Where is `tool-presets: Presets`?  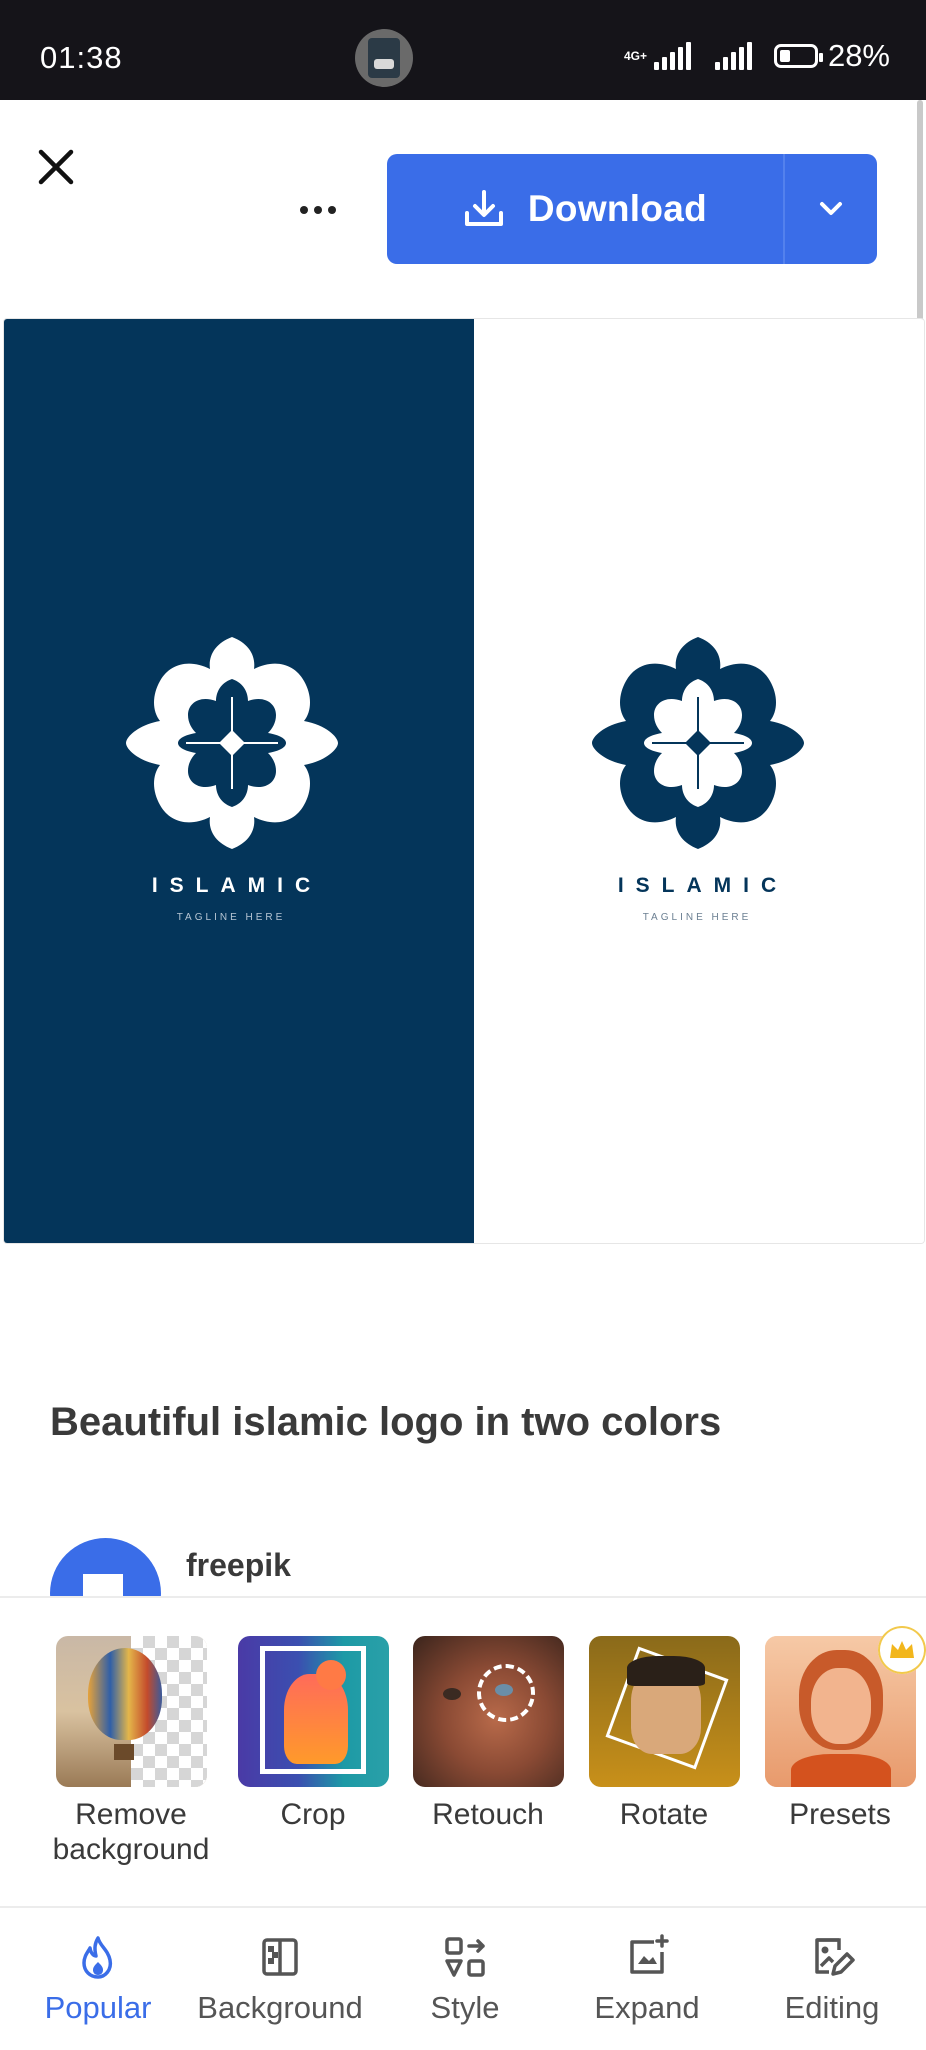 tool-presets: Presets is located at coordinates (839, 1729).